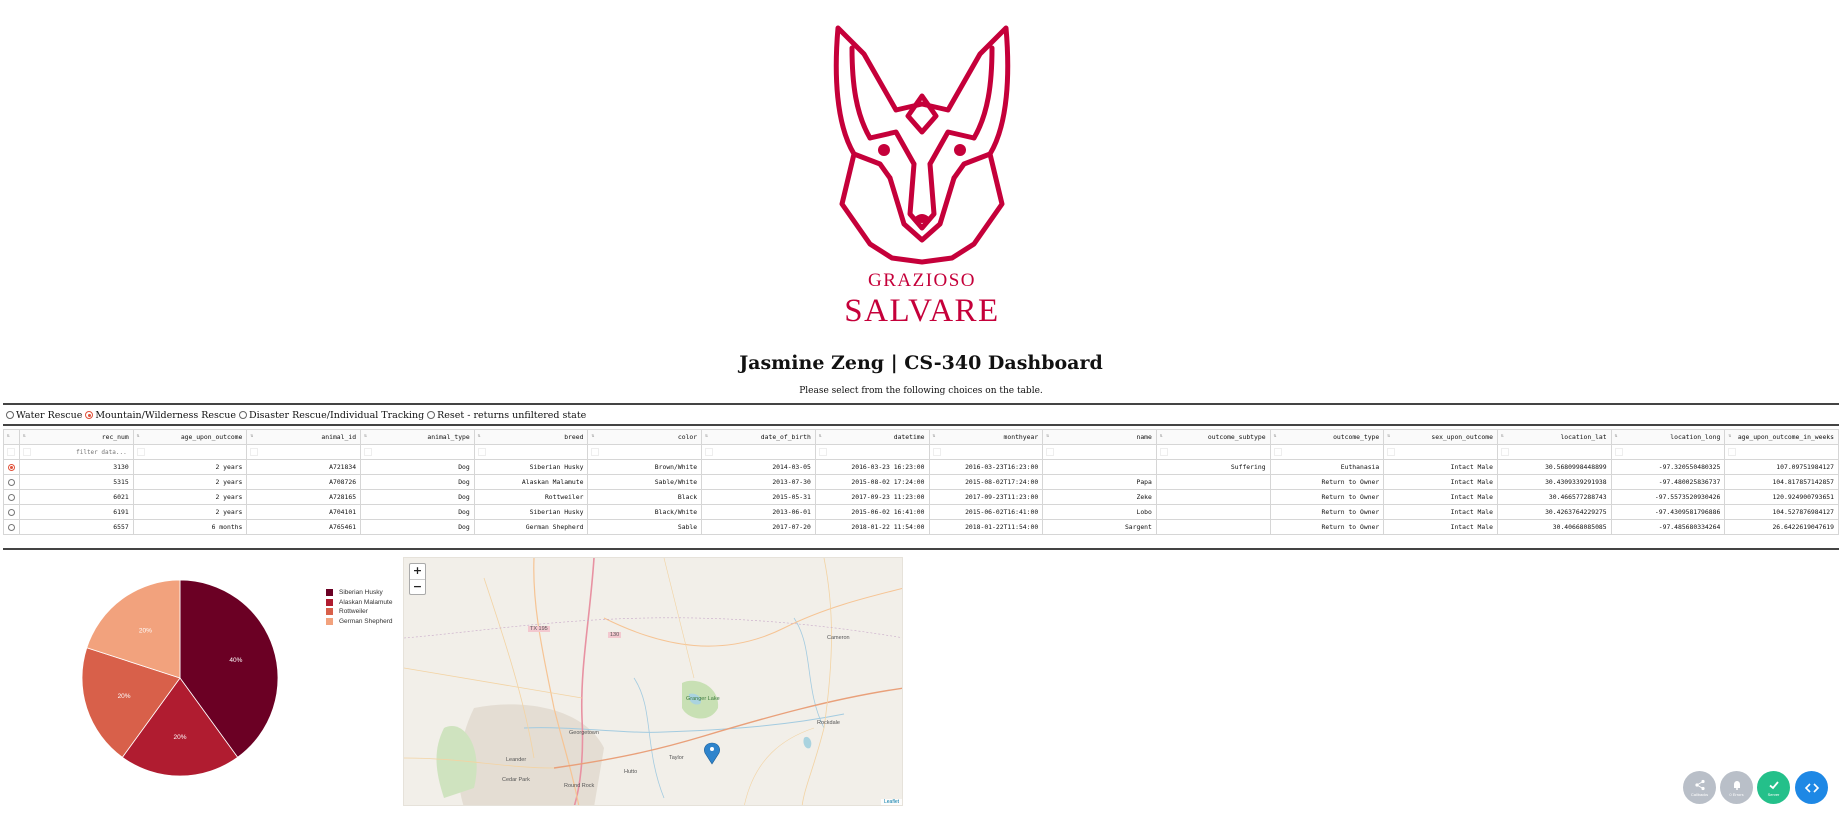  What do you see at coordinates (1668, 497) in the screenshot?
I see `table-cell: -97.5573520930426` at bounding box center [1668, 497].